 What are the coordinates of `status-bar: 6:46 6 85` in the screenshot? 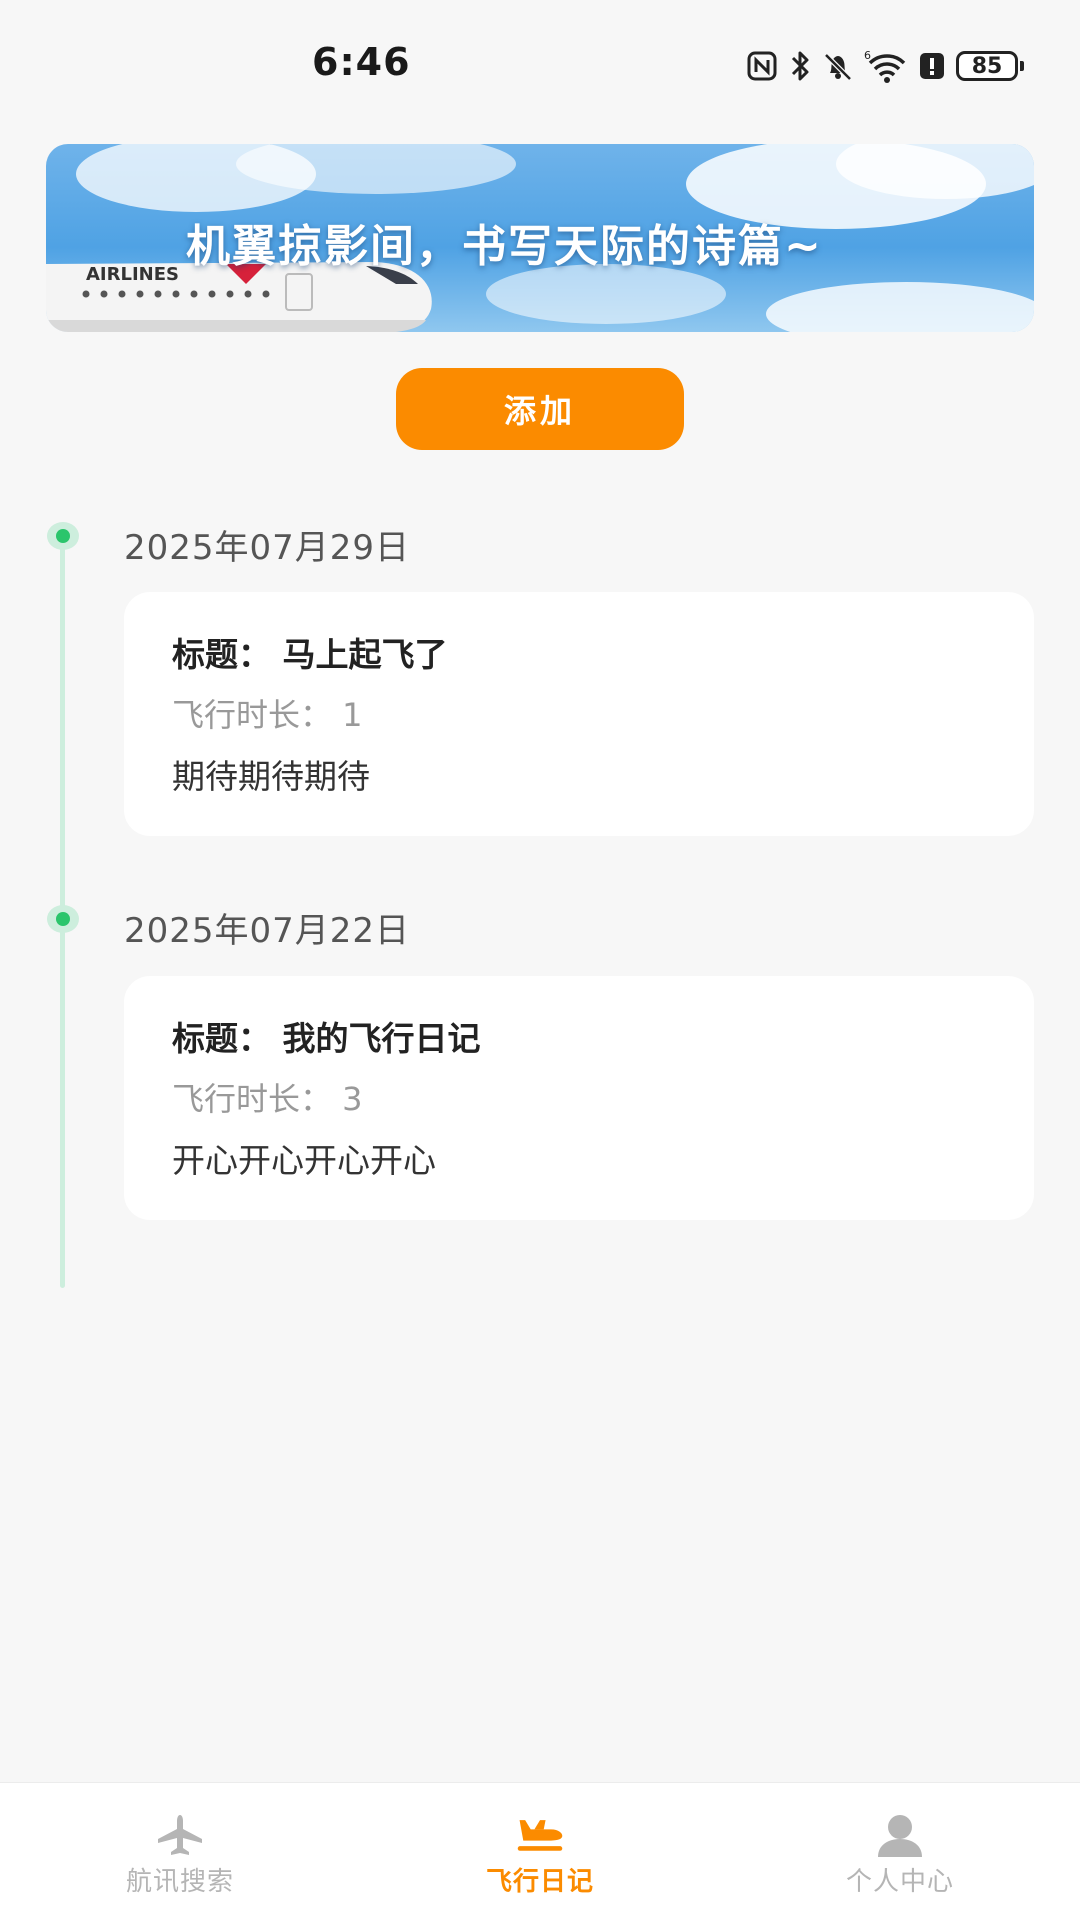 It's located at (540, 65).